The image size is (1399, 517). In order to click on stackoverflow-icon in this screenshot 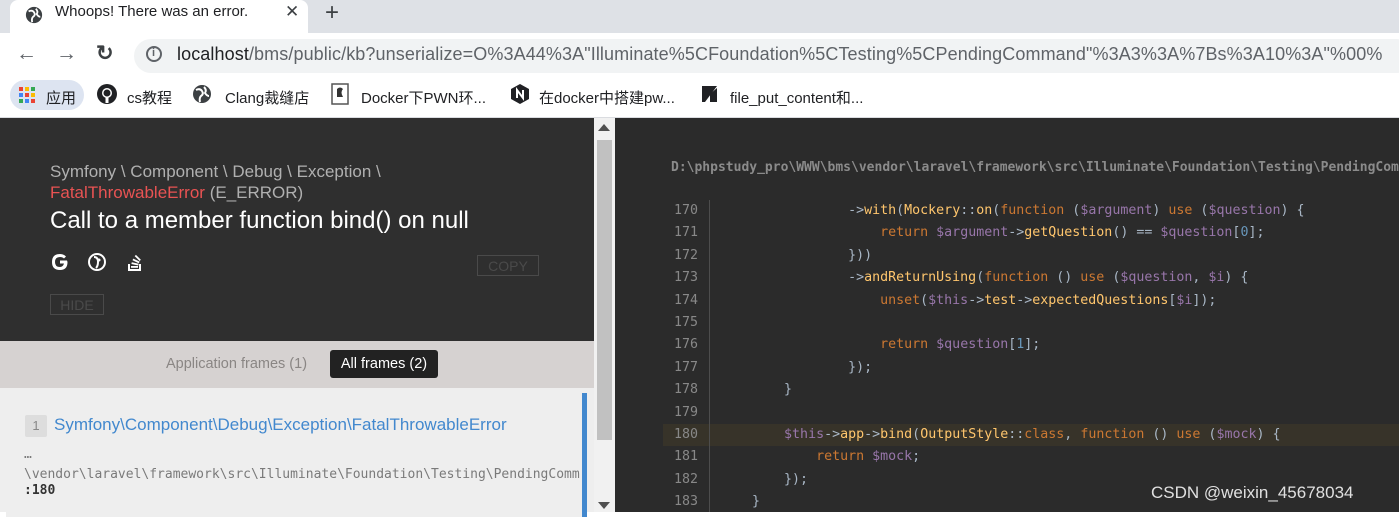, I will do `click(135, 262)`.